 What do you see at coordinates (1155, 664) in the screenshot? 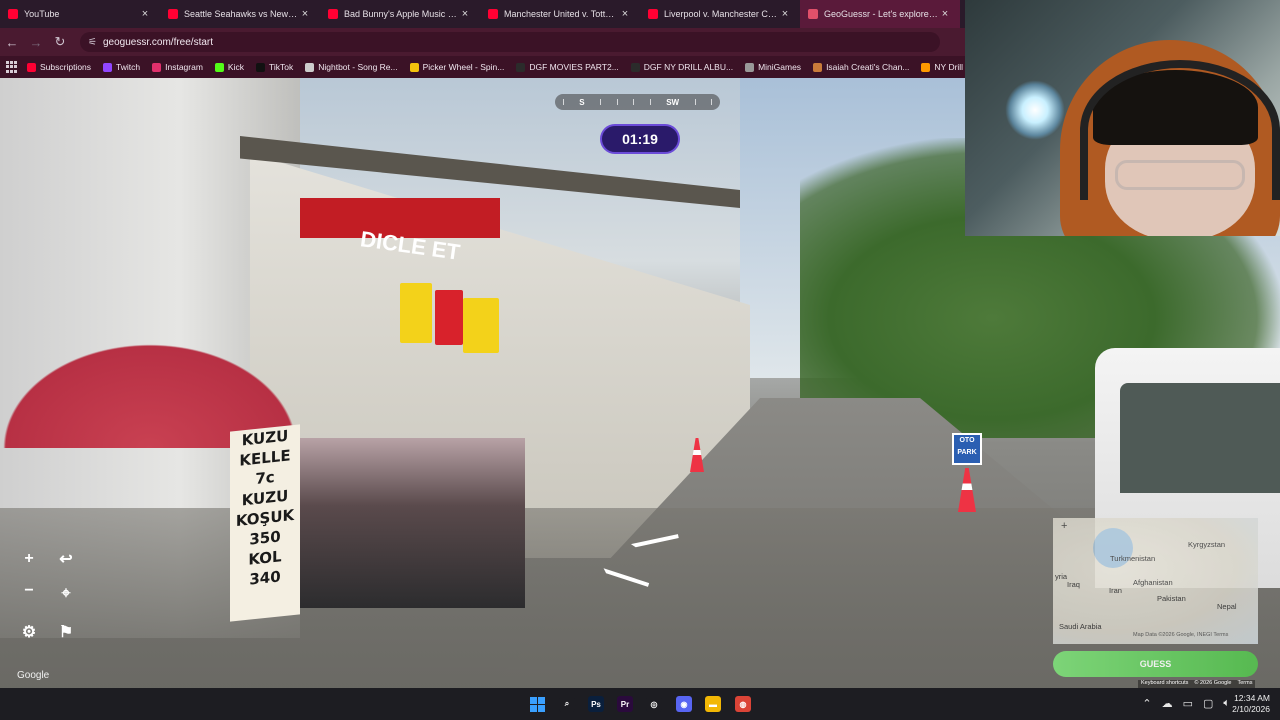
I see `guess-button: GUESS` at bounding box center [1155, 664].